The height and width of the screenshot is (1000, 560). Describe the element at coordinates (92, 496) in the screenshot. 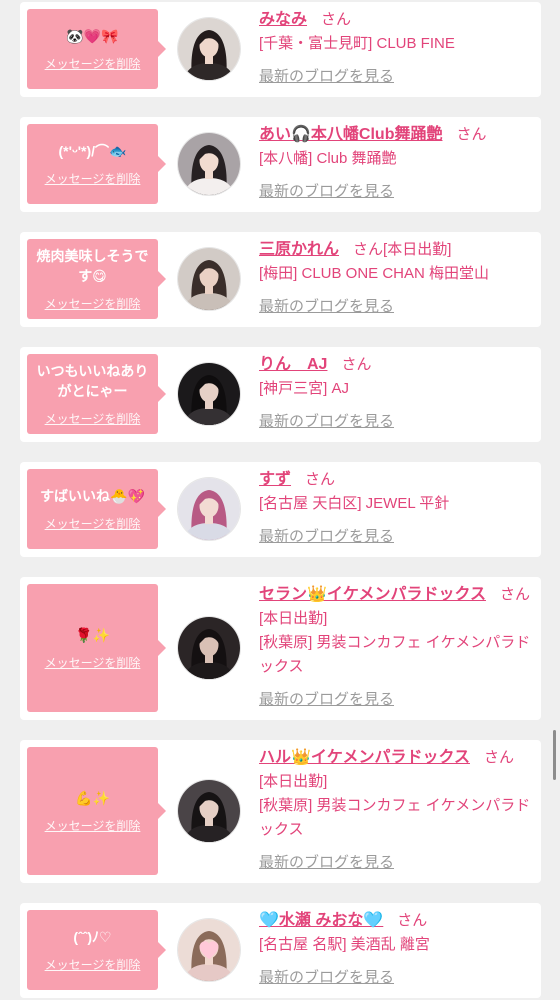

I see `message-text: すばいいね🐣💖` at that location.